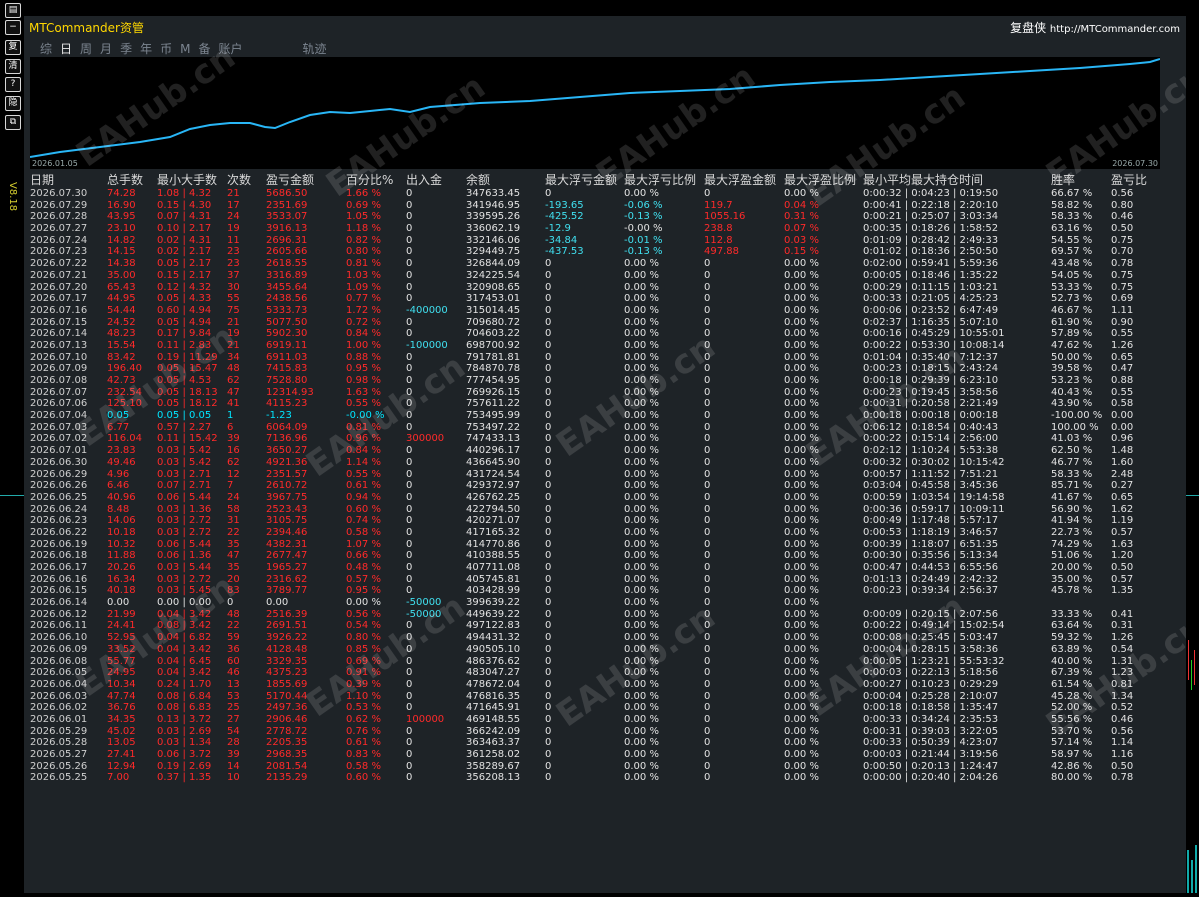 This screenshot has height=897, width=1199. I want to click on tab-5: 年, so click(146, 48).